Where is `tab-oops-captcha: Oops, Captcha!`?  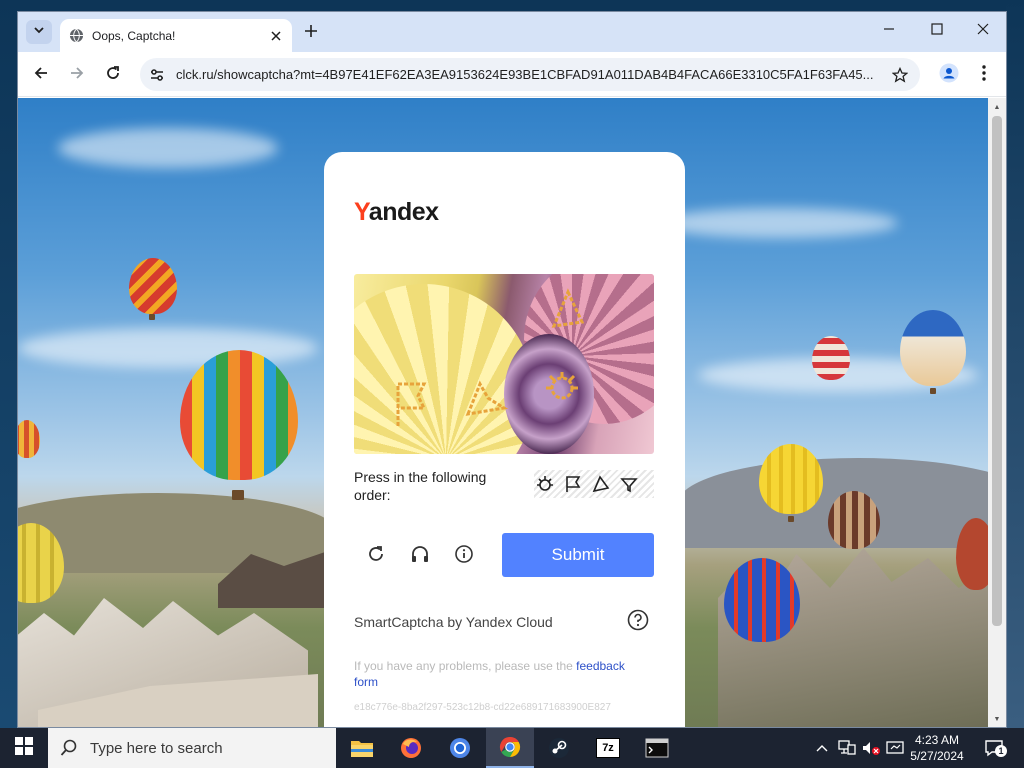 tab-oops-captcha: Oops, Captcha! is located at coordinates (176, 35).